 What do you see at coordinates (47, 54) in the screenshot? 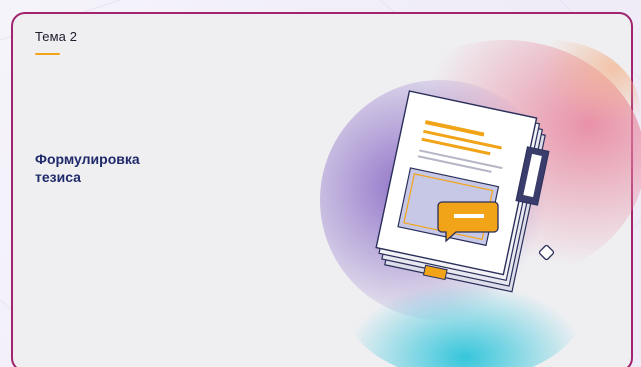
I see `topic-underline` at bounding box center [47, 54].